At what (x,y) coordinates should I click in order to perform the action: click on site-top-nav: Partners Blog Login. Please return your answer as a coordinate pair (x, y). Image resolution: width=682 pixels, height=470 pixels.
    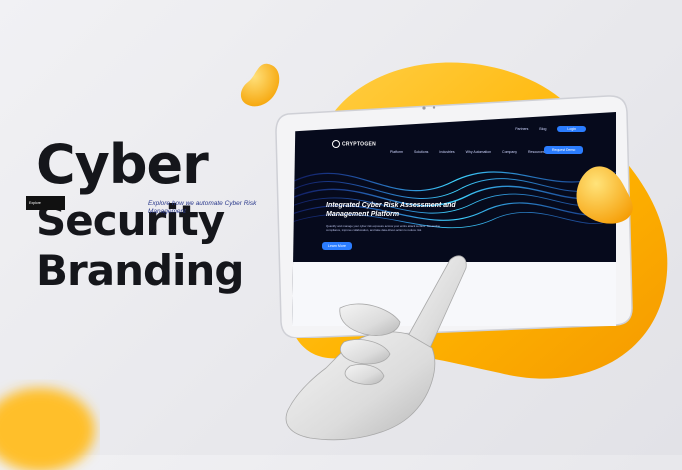
    Looking at the image, I should click on (545, 129).